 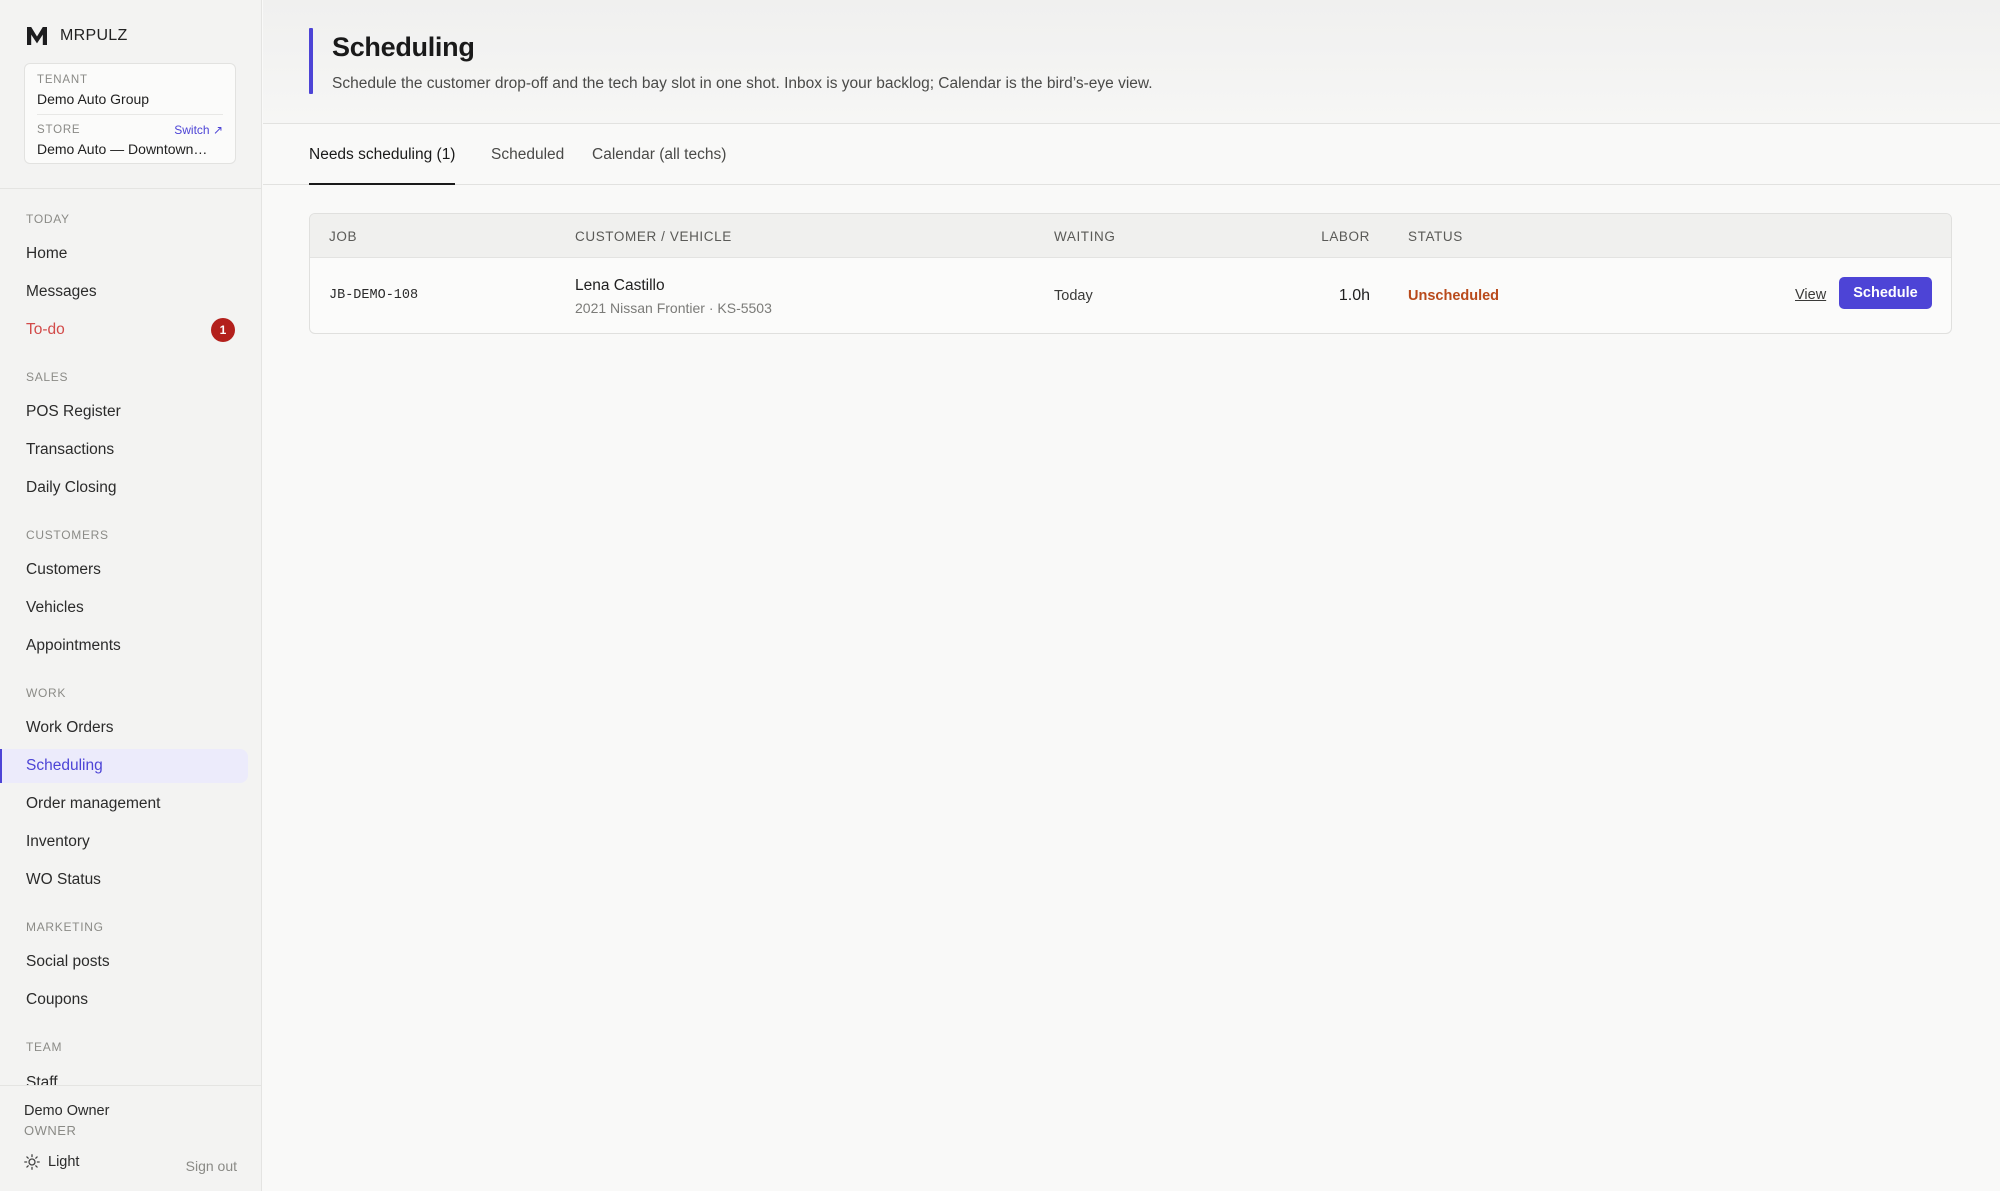 What do you see at coordinates (62, 80) in the screenshot?
I see `tenant-label: TENANT` at bounding box center [62, 80].